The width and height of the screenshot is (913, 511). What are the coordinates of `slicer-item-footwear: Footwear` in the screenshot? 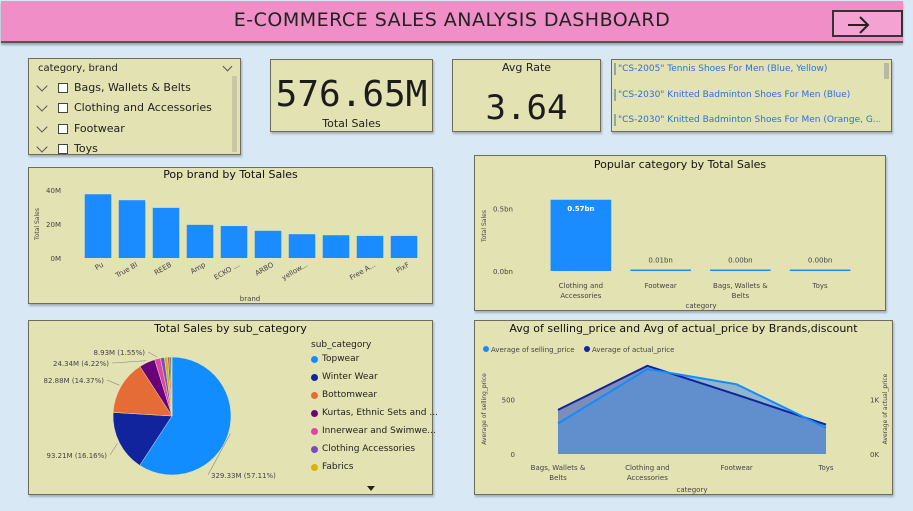 It's located at (80, 127).